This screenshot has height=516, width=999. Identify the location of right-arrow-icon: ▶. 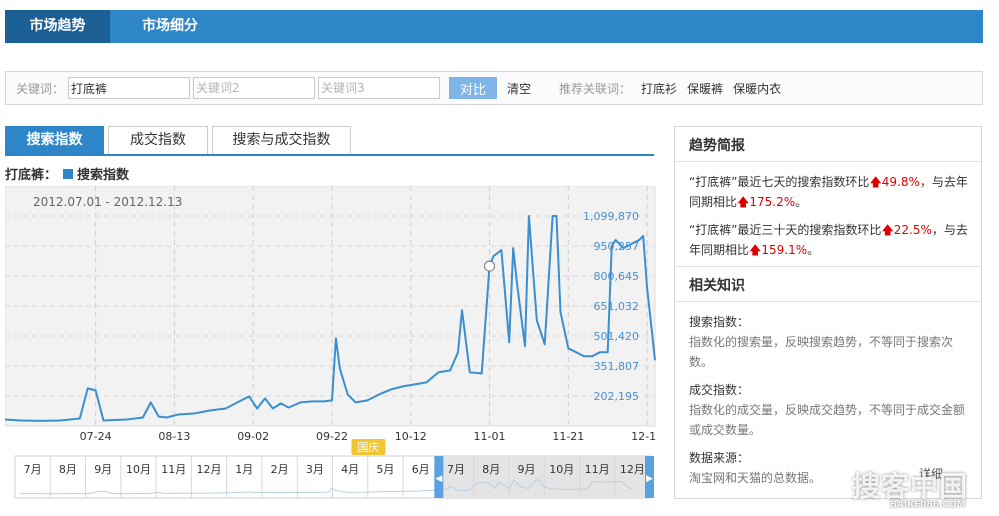
(649, 479).